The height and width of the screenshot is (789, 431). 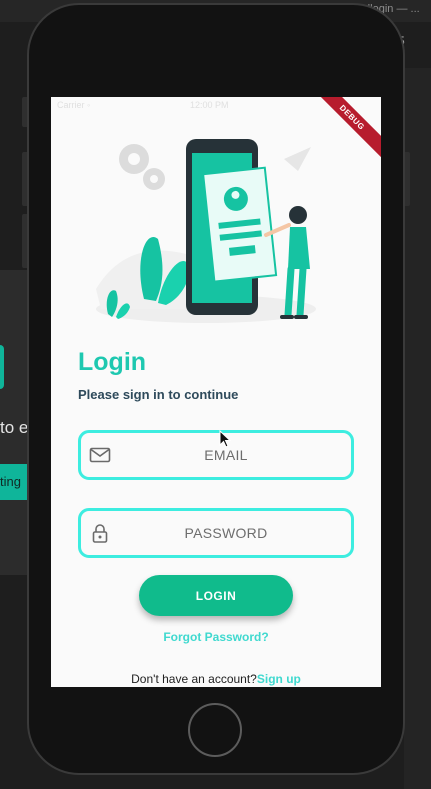 I want to click on phone-power-button, so click(x=407, y=179).